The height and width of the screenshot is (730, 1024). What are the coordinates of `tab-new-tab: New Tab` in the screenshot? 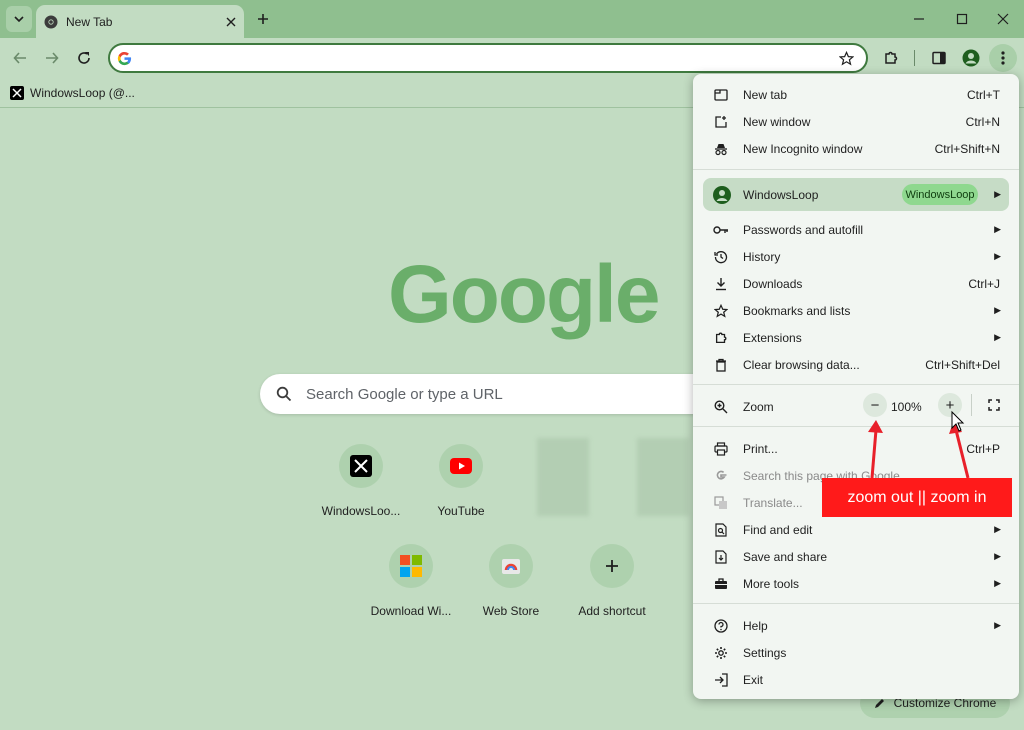 It's located at (140, 21).